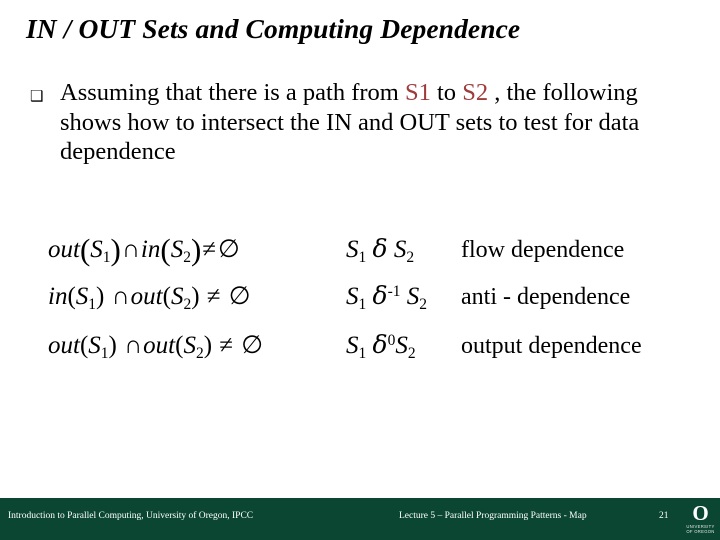  Describe the element at coordinates (551, 346) in the screenshot. I see `dependence-name: output dependence` at that location.